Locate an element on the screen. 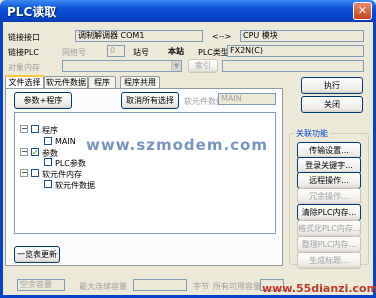  tree-item-program: 程序 is located at coordinates (50, 130).